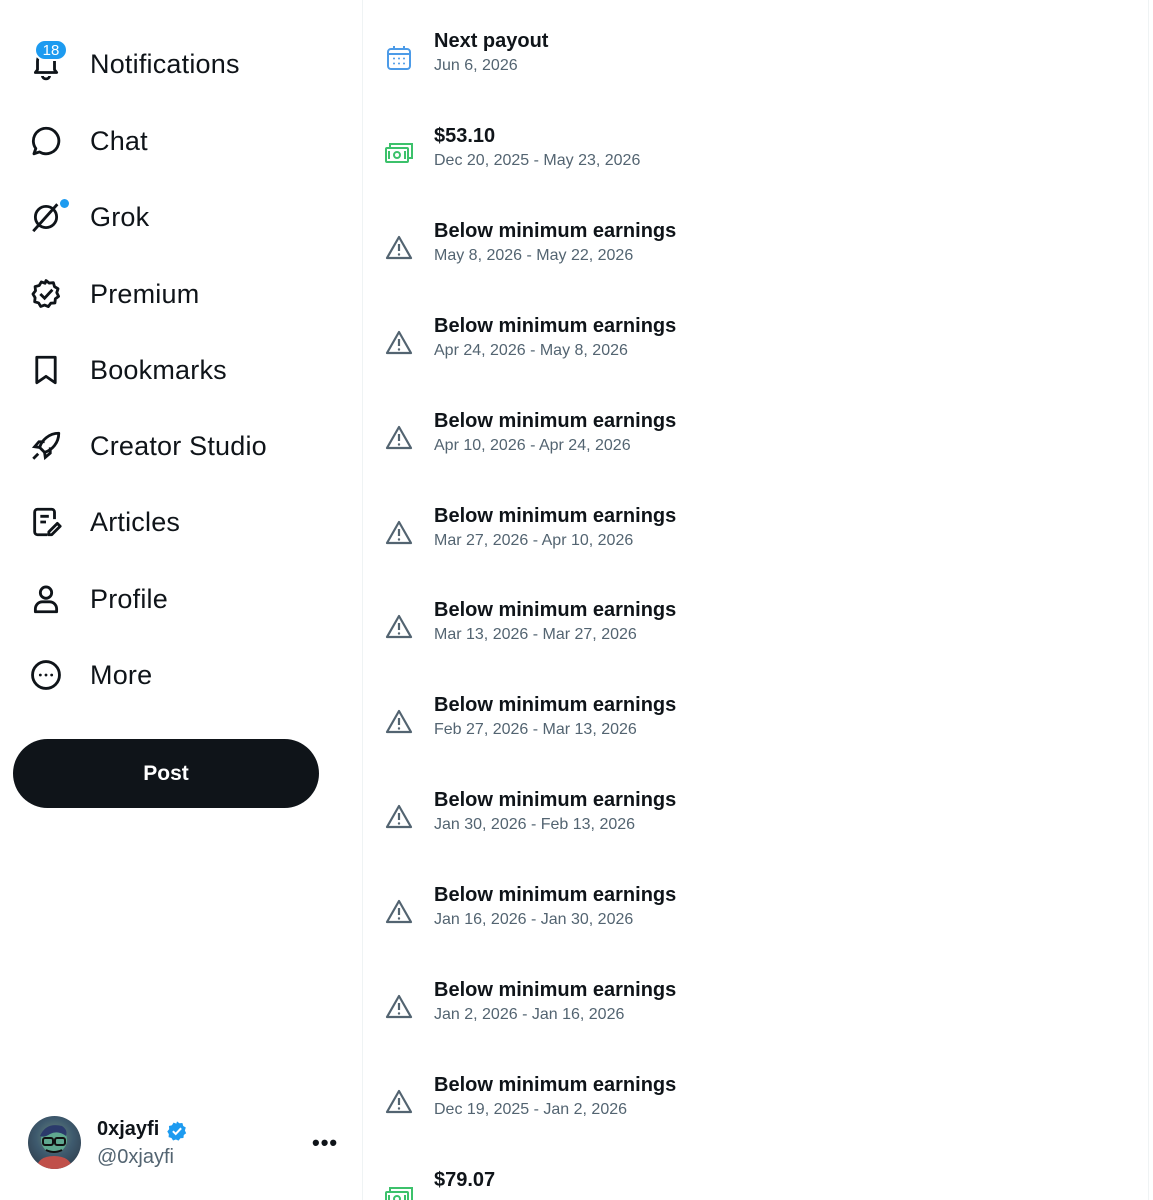 Image resolution: width=1153 pixels, height=1200 pixels. Describe the element at coordinates (529, 1014) in the screenshot. I see `payout-period: Jan 2, 2026 - Jan 16, 2026` at that location.